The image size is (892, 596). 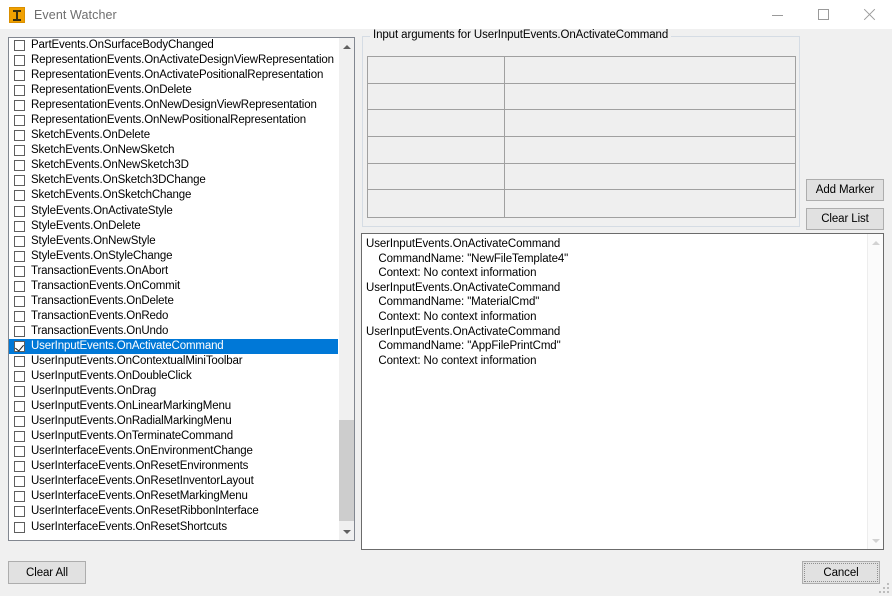 What do you see at coordinates (174, 376) in the screenshot?
I see `event-list-item: UserInputEvents.OnDoubleClick` at bounding box center [174, 376].